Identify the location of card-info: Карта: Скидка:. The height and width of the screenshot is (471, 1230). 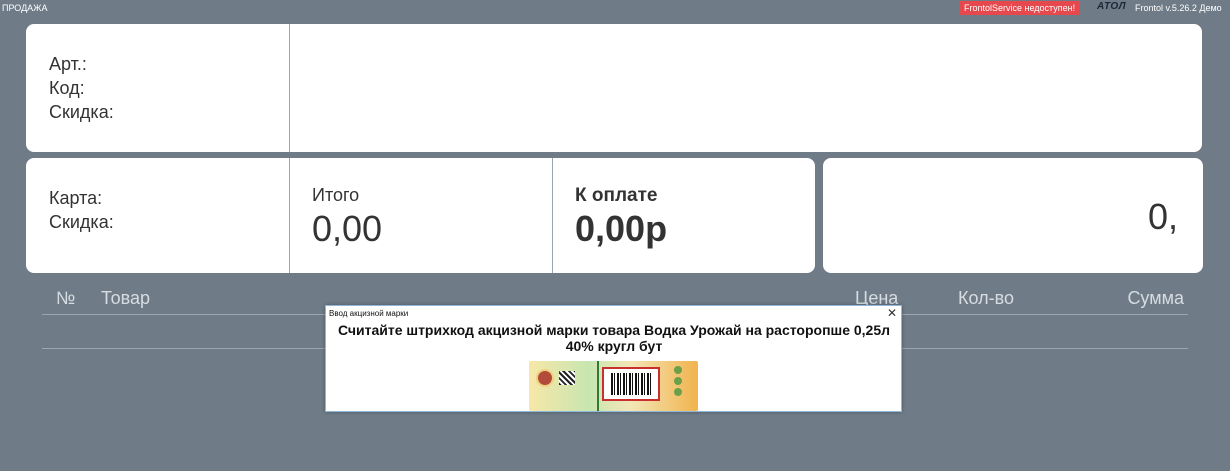
(81, 210).